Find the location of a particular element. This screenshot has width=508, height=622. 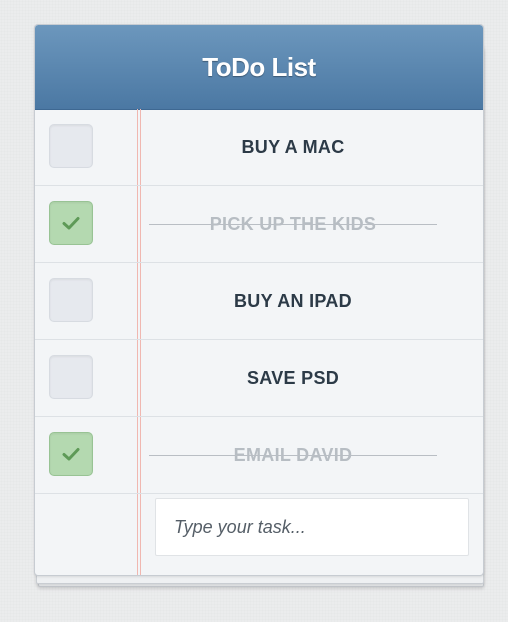

list-item: PICK UP THE KIDS is located at coordinates (259, 224).